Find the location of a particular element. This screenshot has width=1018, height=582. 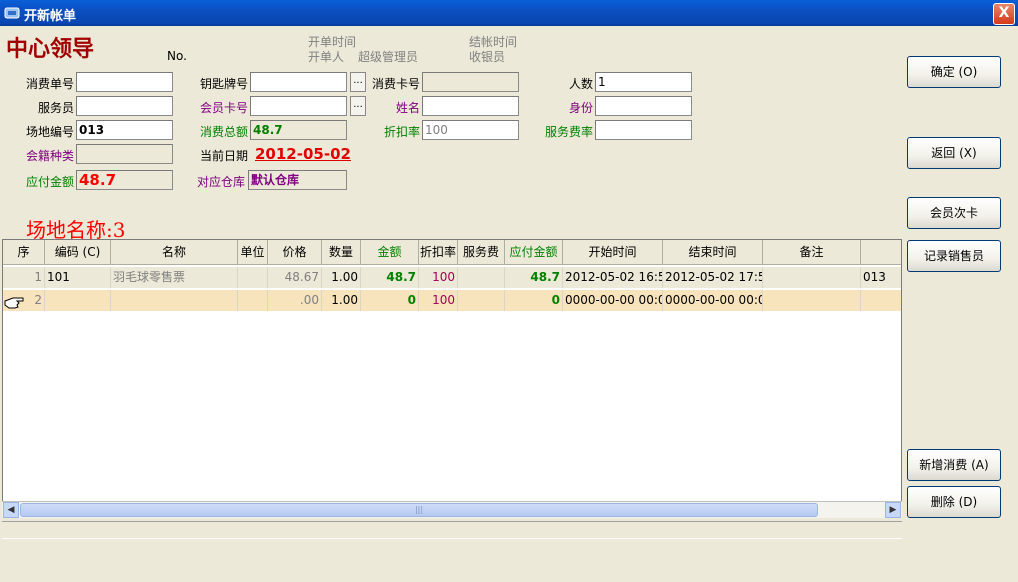

bill-no-label: 消费单号 is located at coordinates (49, 84).